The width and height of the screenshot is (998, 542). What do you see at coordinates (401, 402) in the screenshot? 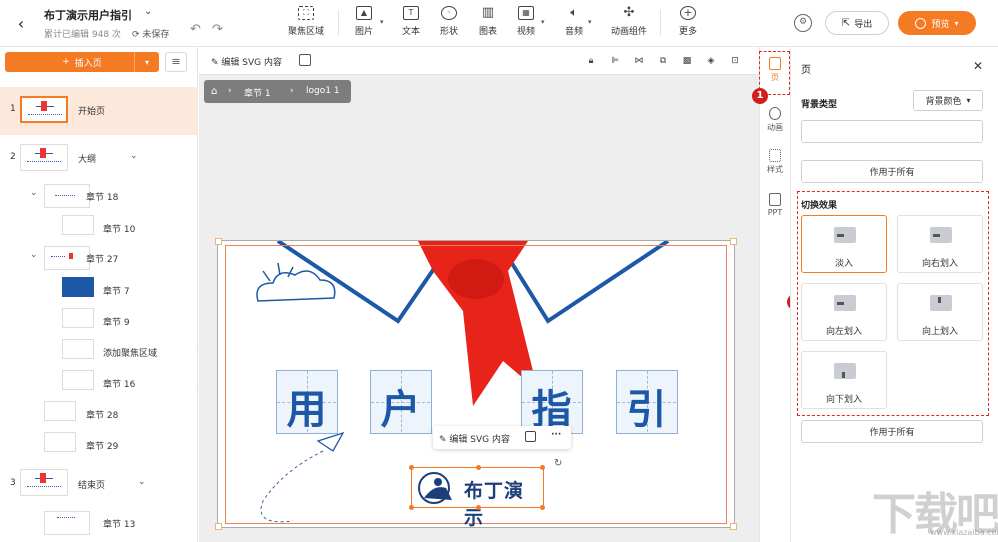
I see `title-char-box: 户` at bounding box center [401, 402].